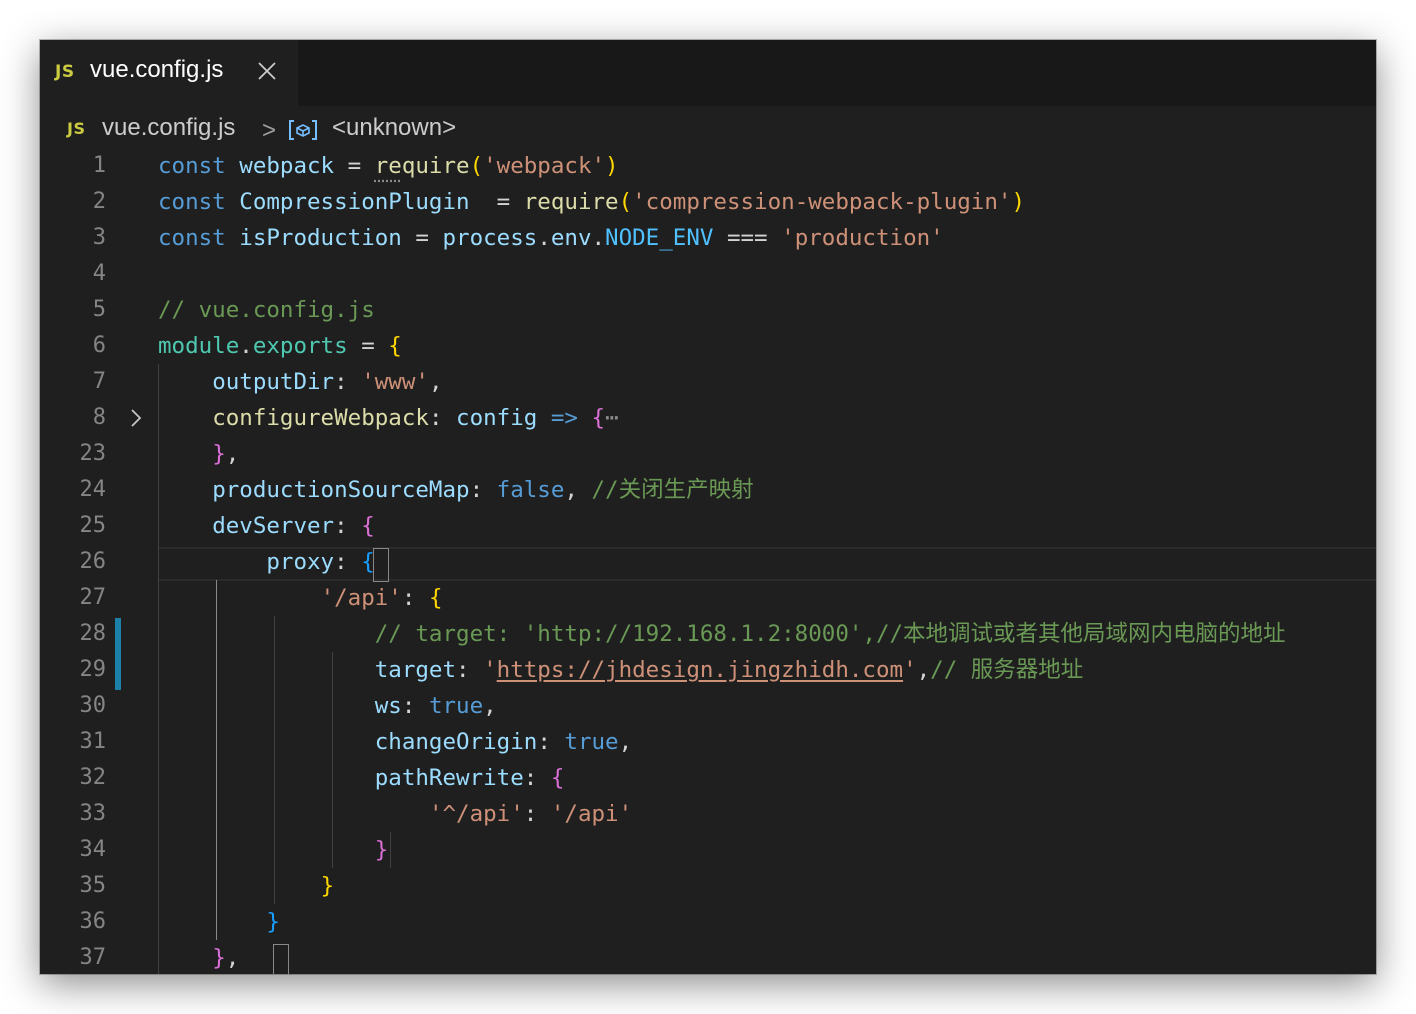  Describe the element at coordinates (708, 706) in the screenshot. I see `code-line: 30 ws: true,` at that location.